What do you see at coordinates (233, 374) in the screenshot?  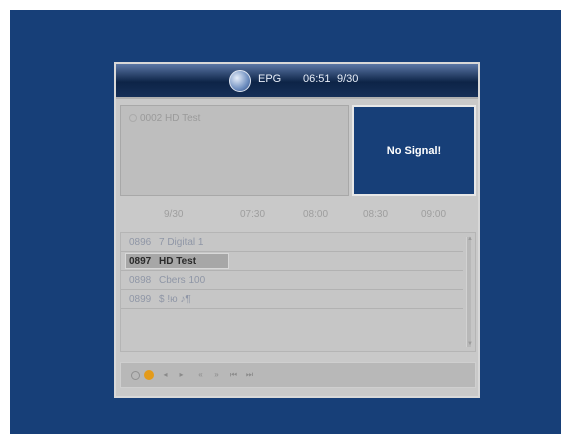 I see `skip-back-icon: ⏮` at bounding box center [233, 374].